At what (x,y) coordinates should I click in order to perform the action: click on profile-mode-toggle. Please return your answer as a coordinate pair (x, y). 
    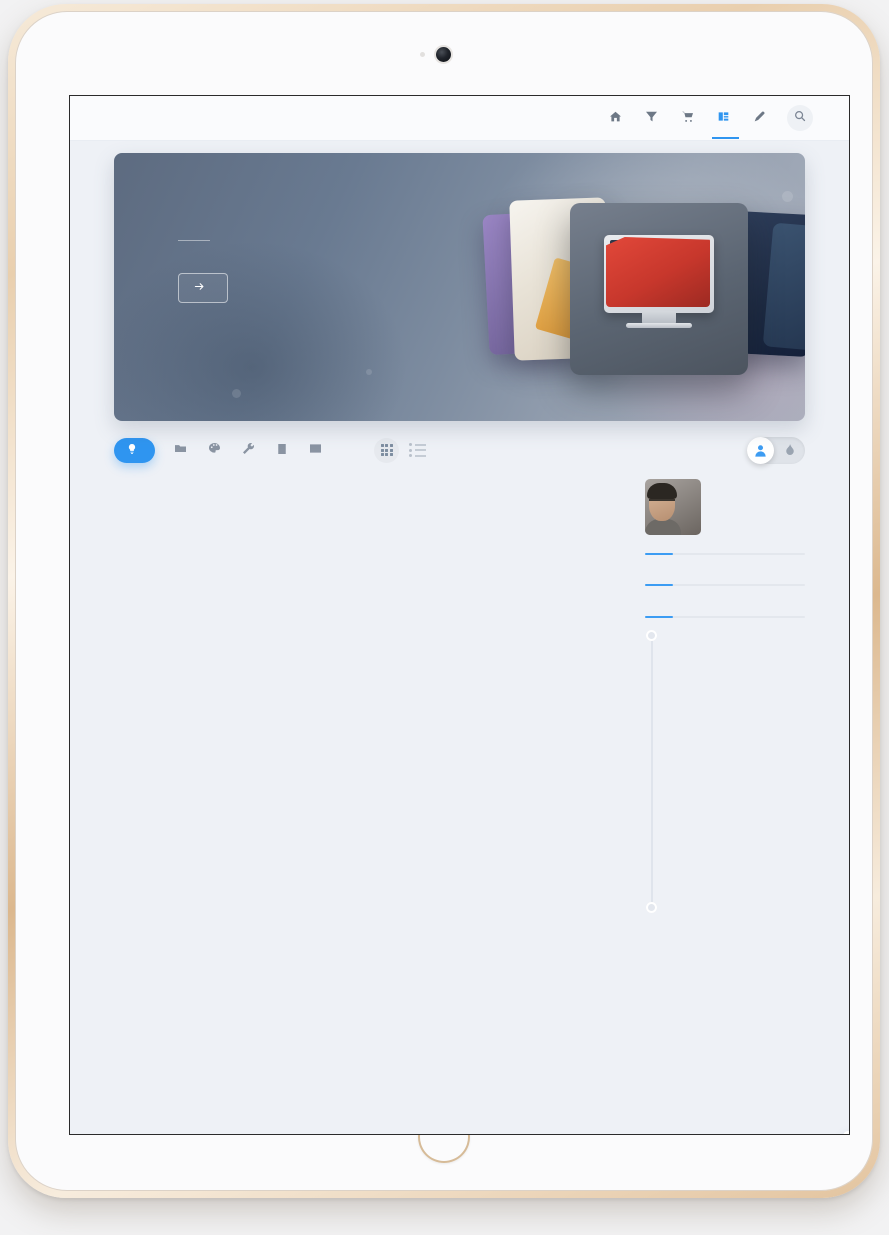
    Looking at the image, I should click on (776, 450).